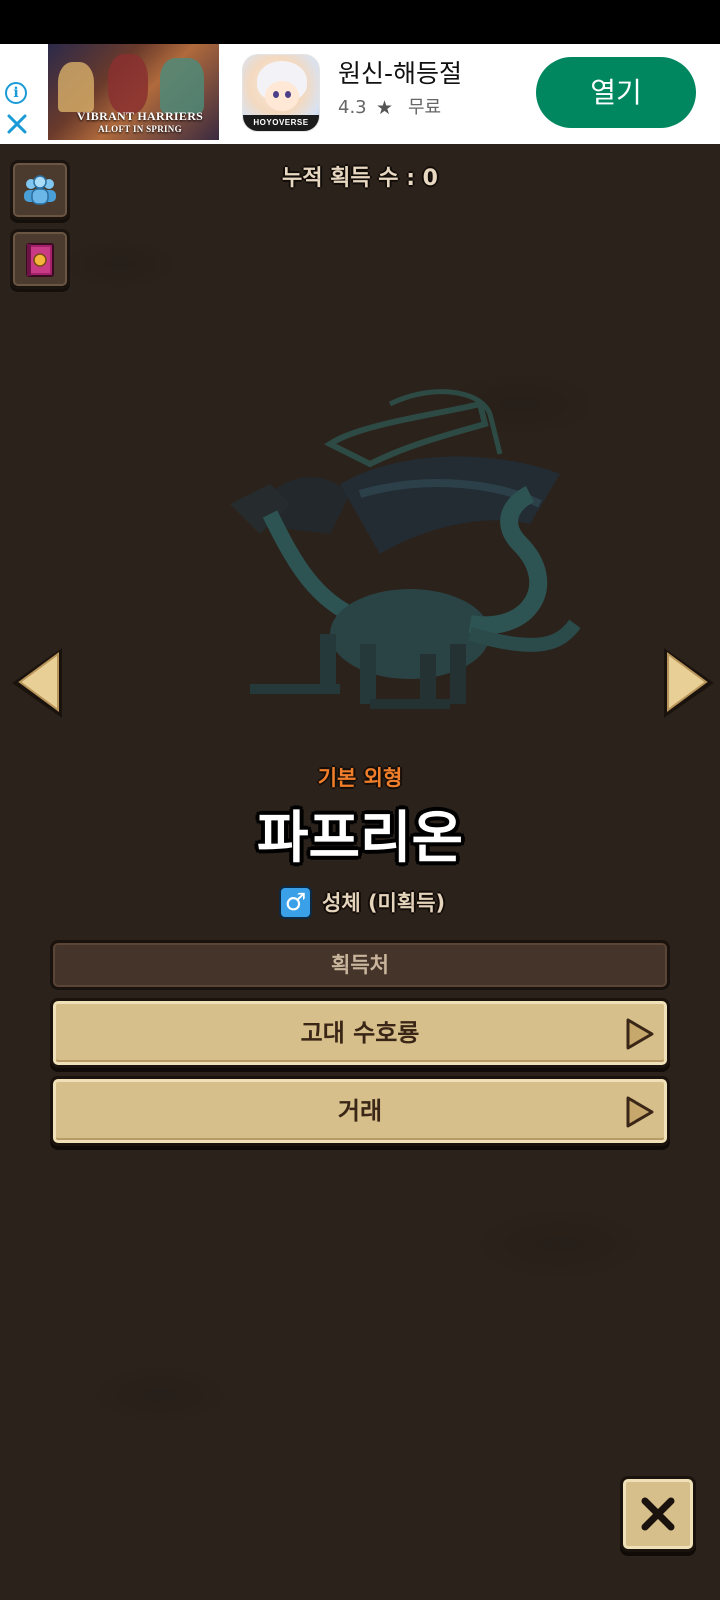 The image size is (720, 1600). Describe the element at coordinates (425, 107) in the screenshot. I see `ad-price: 무료` at that location.